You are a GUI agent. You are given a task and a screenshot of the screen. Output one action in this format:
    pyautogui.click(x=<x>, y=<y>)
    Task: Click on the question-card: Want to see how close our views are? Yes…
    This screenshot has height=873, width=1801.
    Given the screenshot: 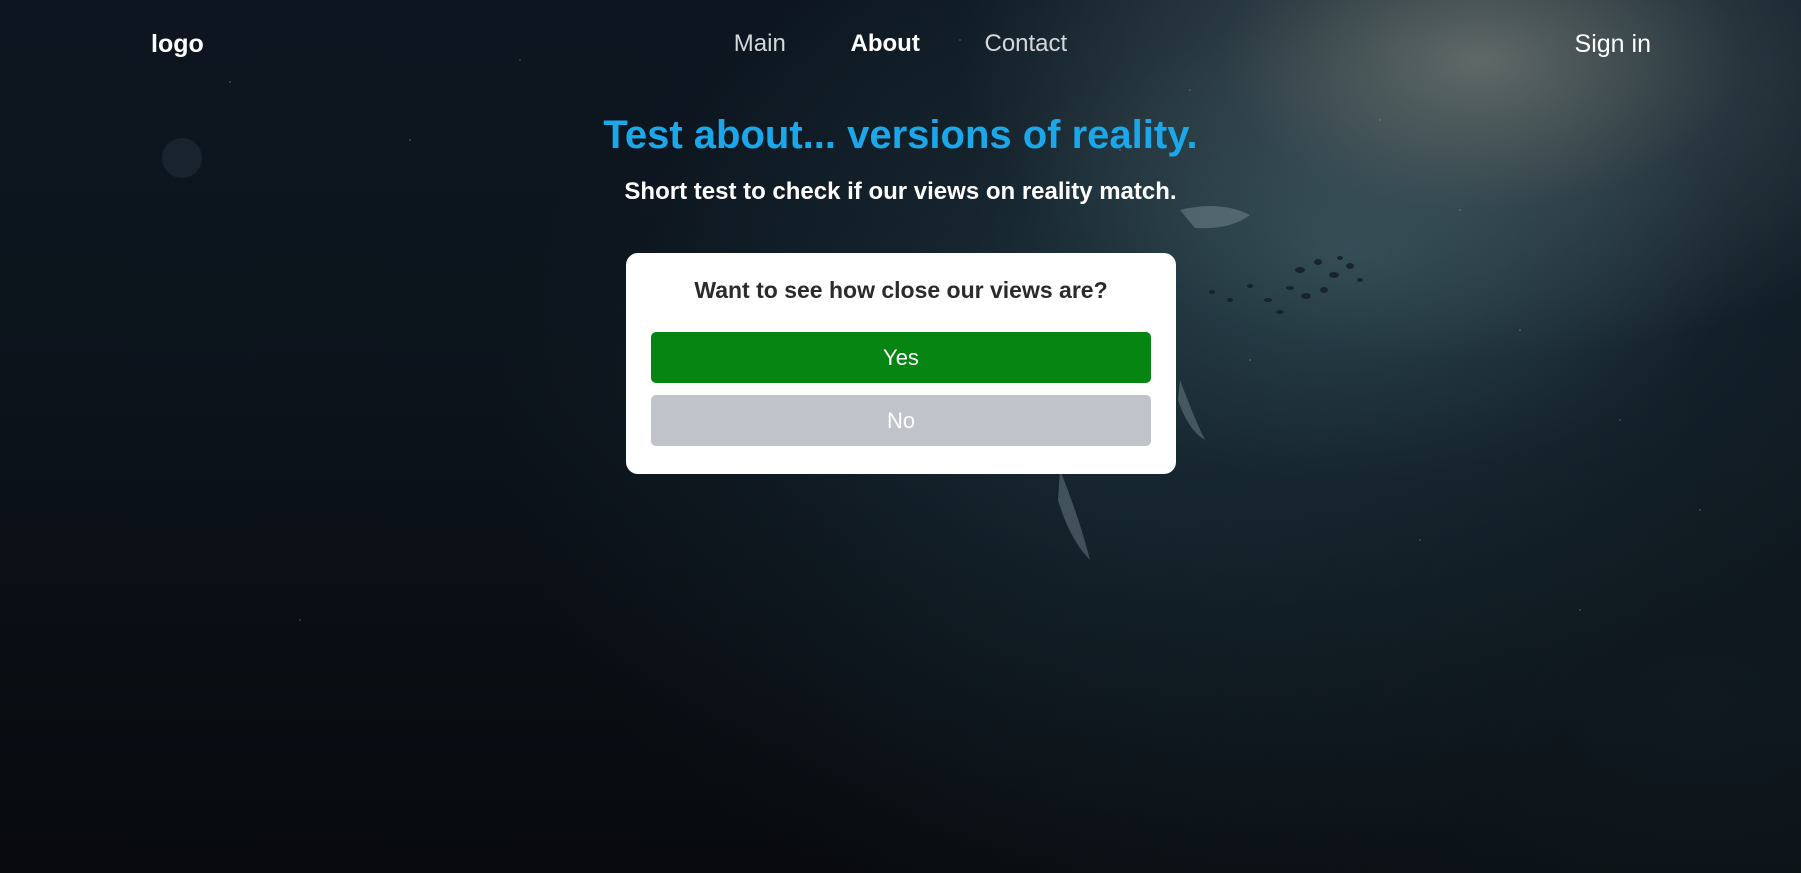 What is the action you would take?
    pyautogui.click(x=901, y=363)
    